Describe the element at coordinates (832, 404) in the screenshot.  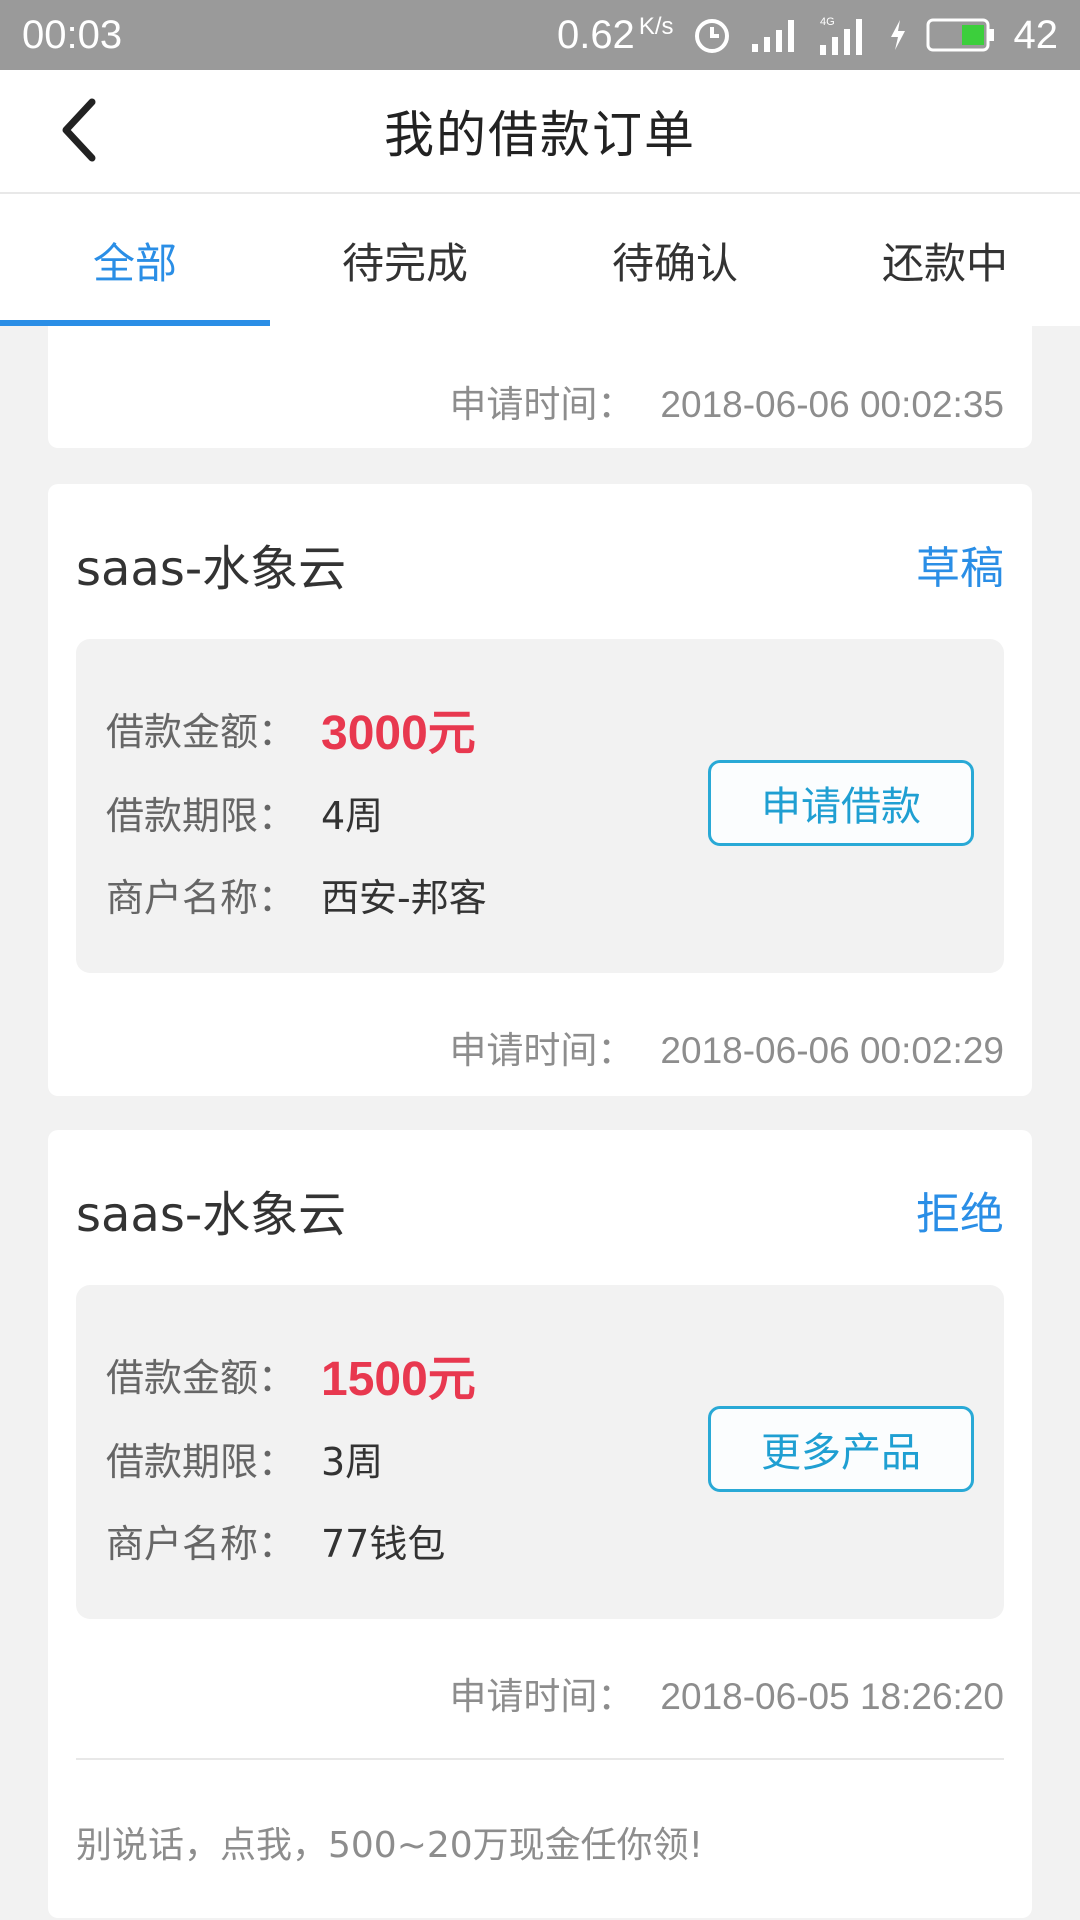
I see `apply-time-value: 2018-06-06 00:02:35` at that location.